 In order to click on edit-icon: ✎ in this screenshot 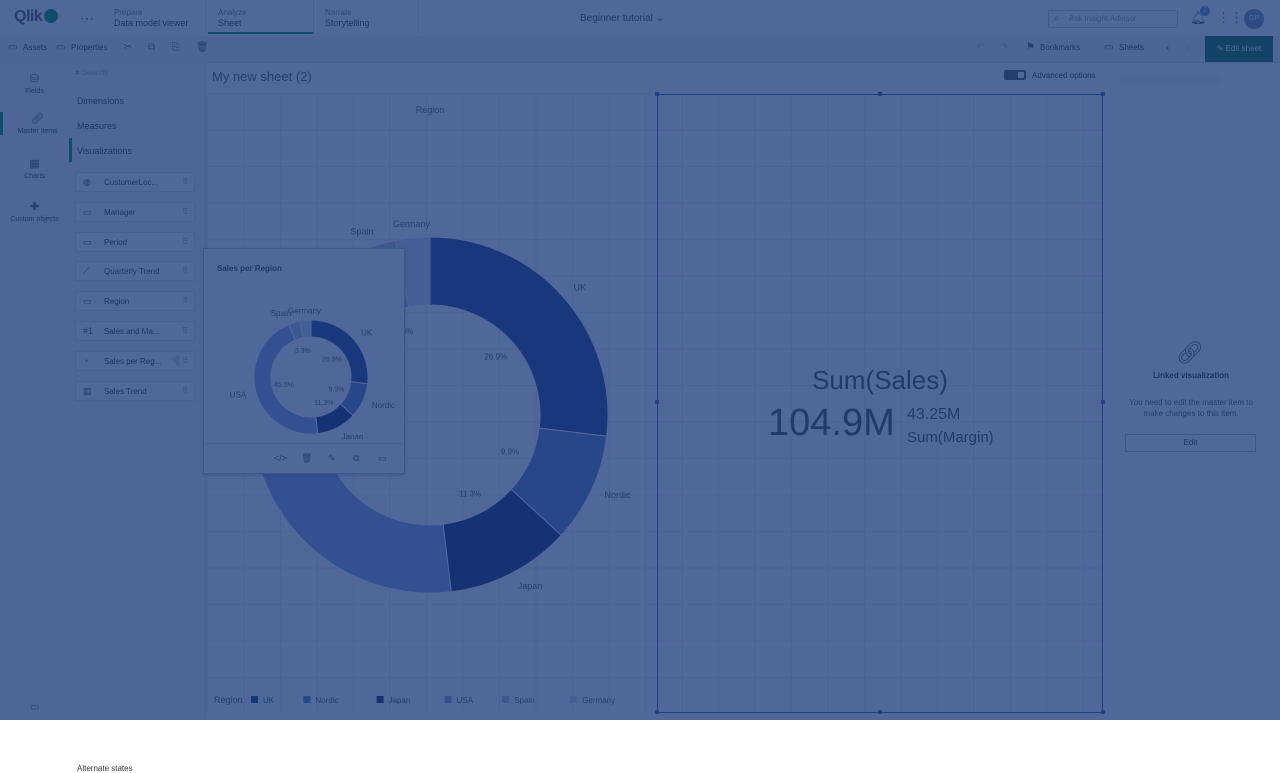, I will do `click(332, 458)`.